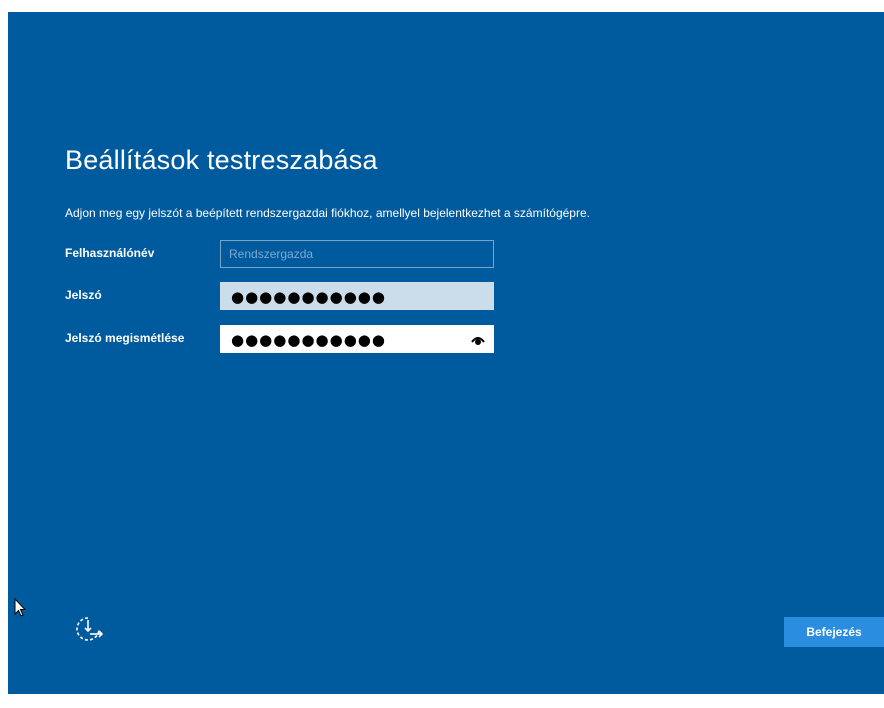 The width and height of the screenshot is (884, 708). I want to click on page-title: Beállítások testreszabása, so click(221, 160).